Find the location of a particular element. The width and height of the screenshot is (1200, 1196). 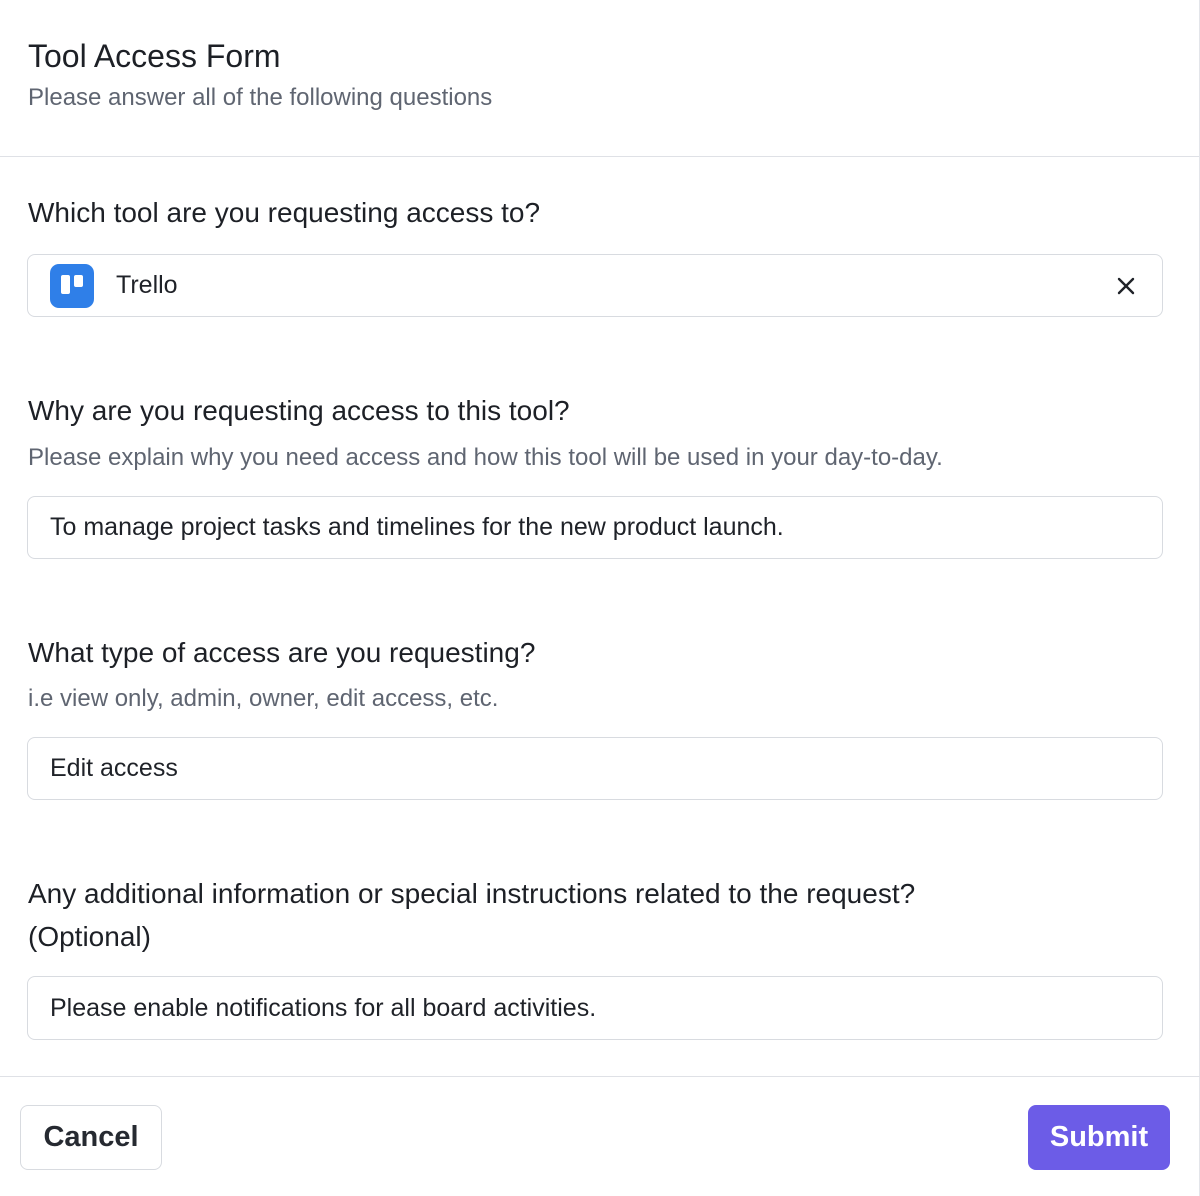

close-icon is located at coordinates (1126, 286).